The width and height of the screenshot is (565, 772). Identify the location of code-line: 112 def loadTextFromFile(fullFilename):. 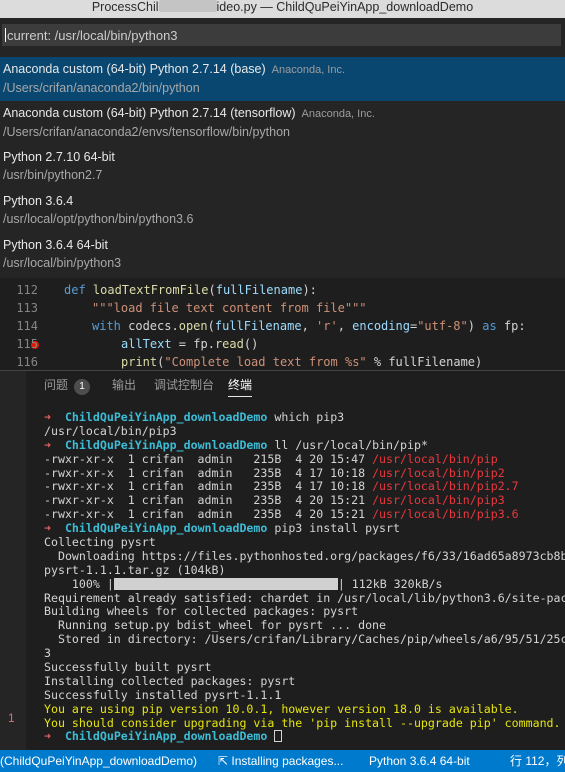
(282, 290).